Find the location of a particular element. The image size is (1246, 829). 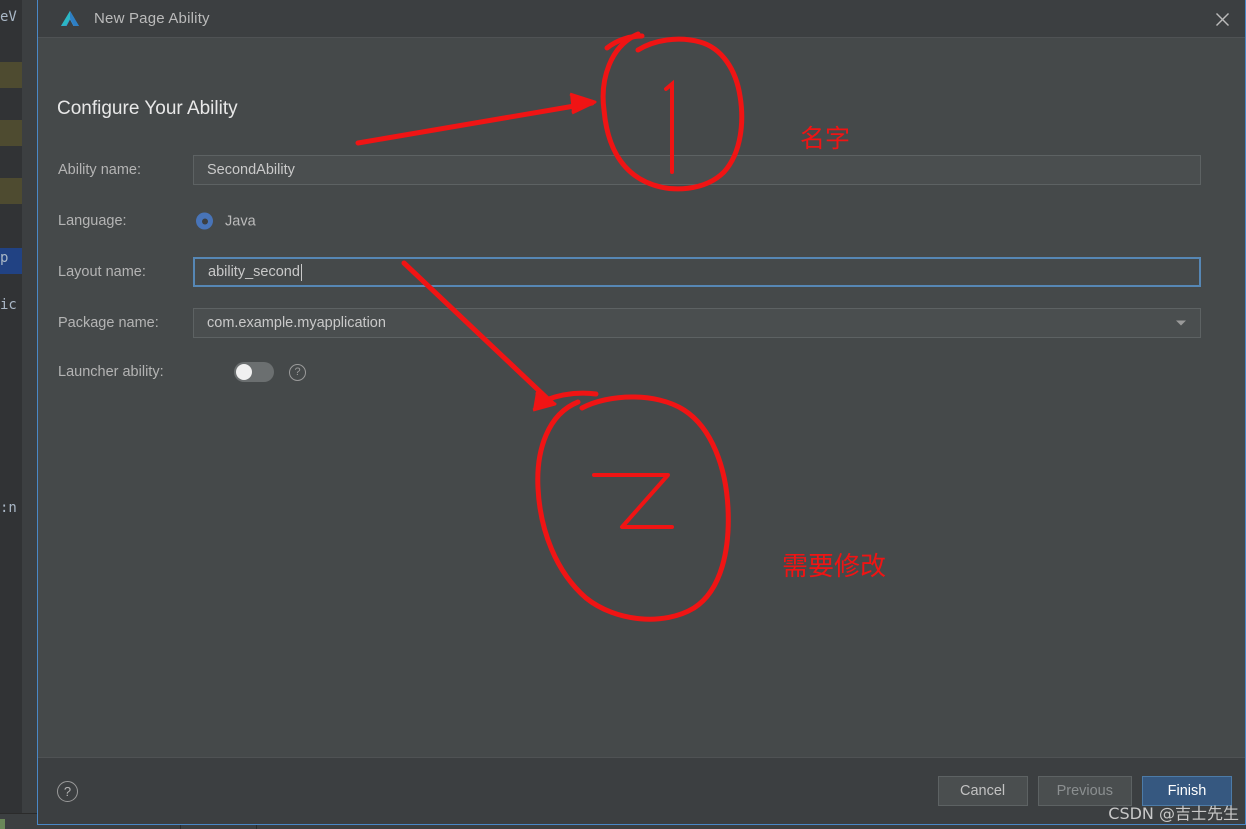

layout-name-value: ability_second is located at coordinates (254, 272).